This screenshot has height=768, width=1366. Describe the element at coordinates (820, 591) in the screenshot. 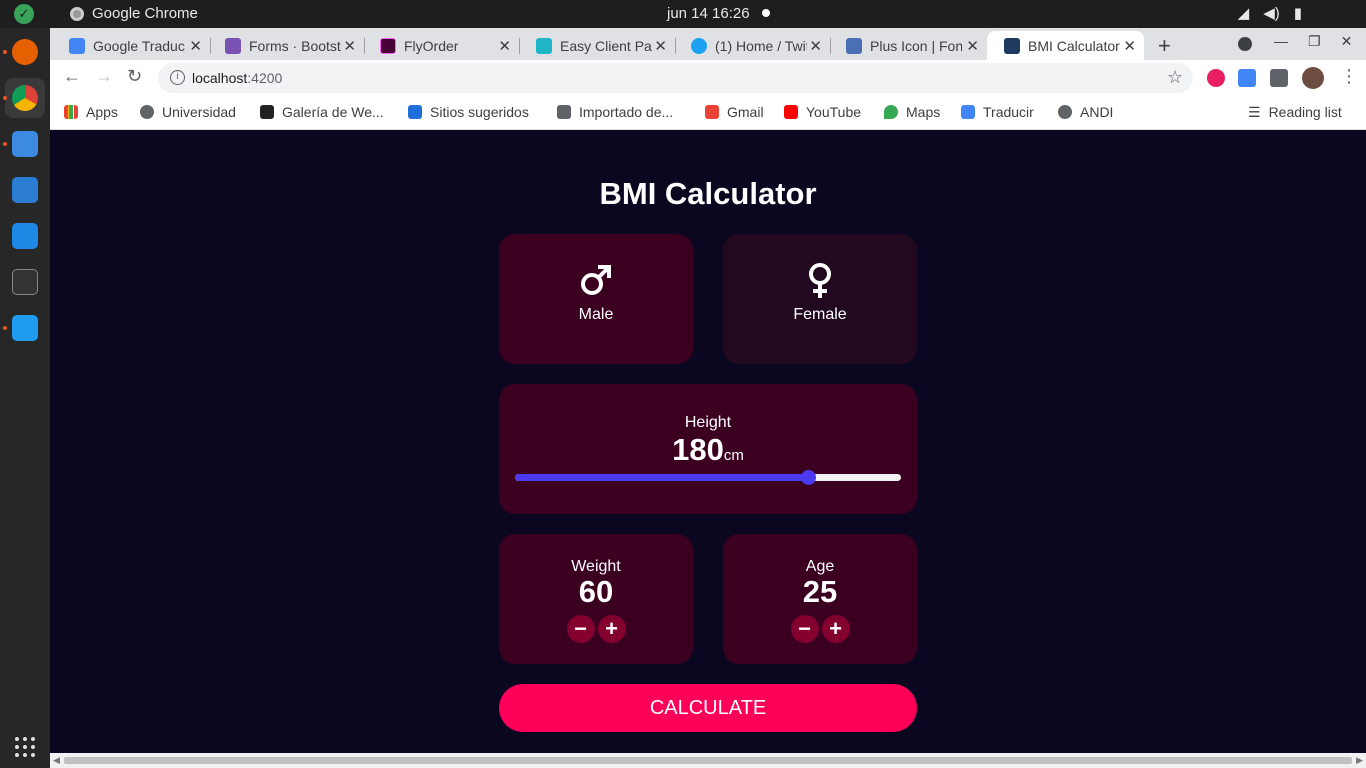

I see `age-value: 25` at that location.